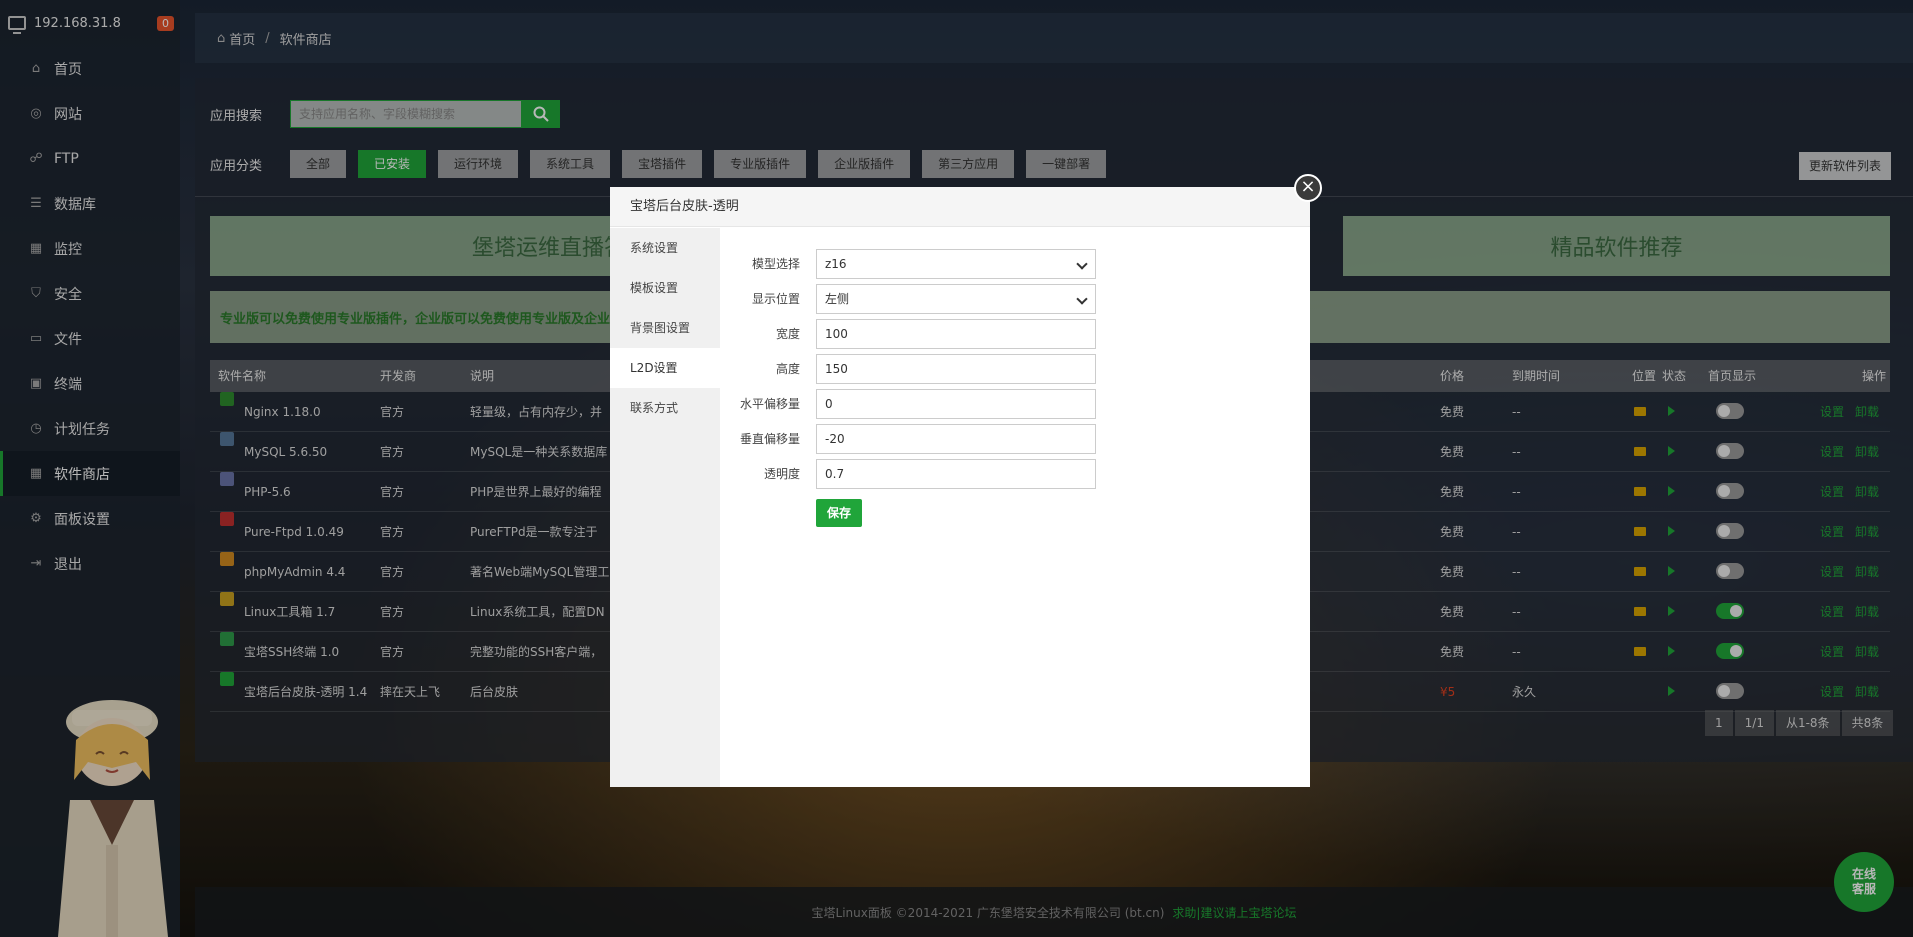 Image resolution: width=1913 pixels, height=937 pixels. I want to click on form-row: 宽度 100, so click(1015, 333).